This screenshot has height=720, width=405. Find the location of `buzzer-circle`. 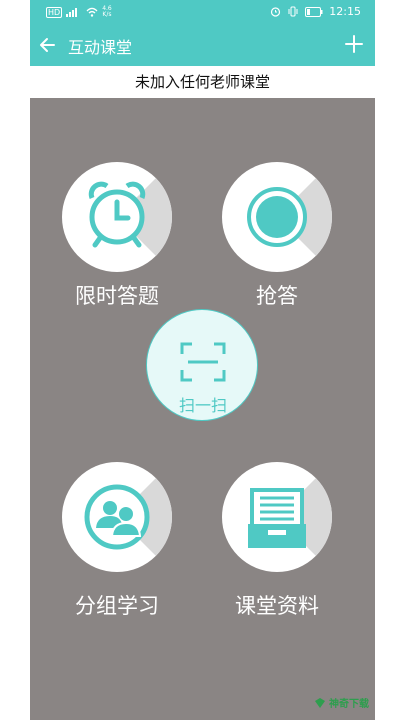

buzzer-circle is located at coordinates (277, 217).